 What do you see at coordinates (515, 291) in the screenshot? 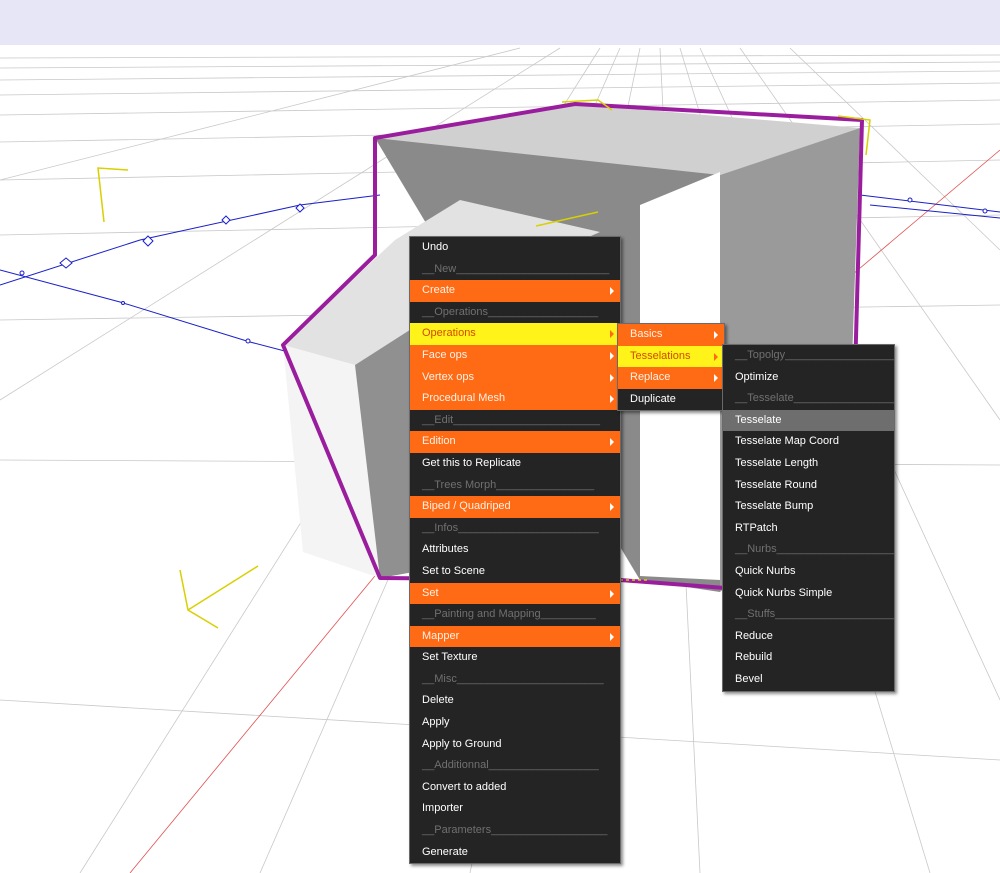
I see `menu-item-create: Create` at bounding box center [515, 291].